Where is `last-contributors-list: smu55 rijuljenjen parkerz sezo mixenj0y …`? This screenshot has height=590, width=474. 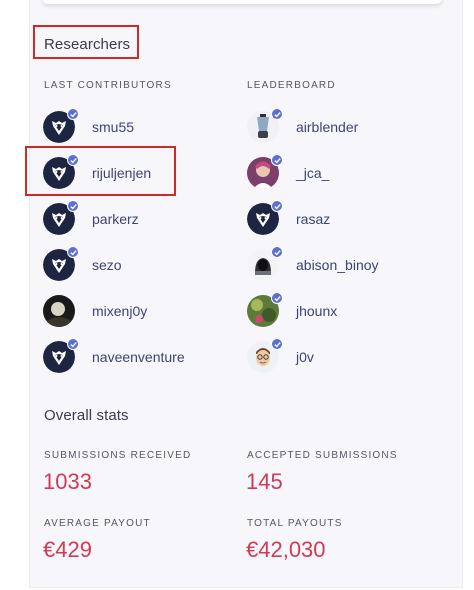 last-contributors-list: smu55 rijuljenjen parkerz sezo mixenj0y … is located at coordinates (114, 242).